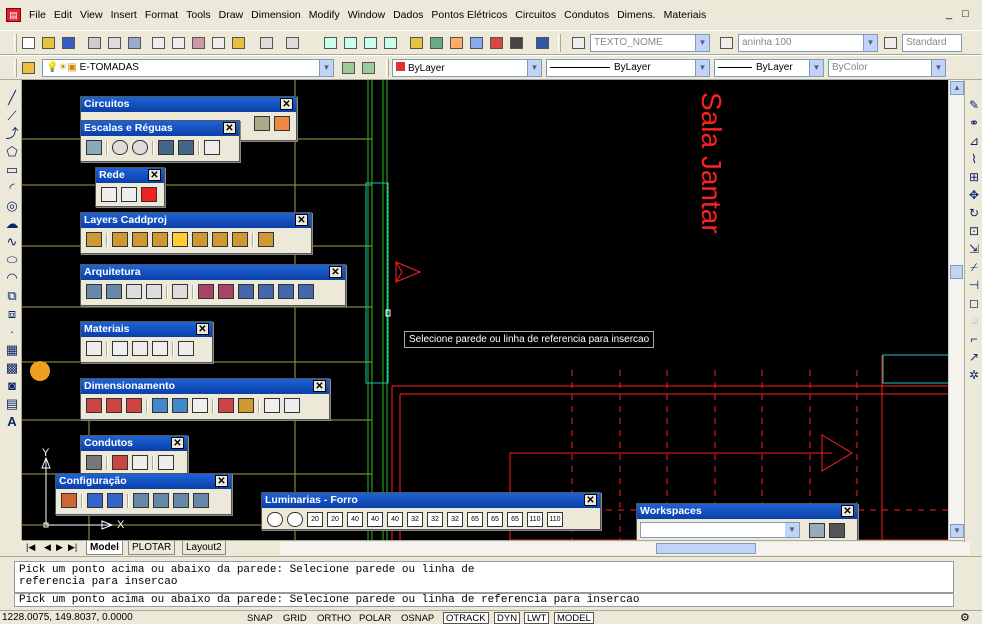 This screenshot has height=624, width=982. What do you see at coordinates (180, 291) in the screenshot?
I see `stair-icon` at bounding box center [180, 291].